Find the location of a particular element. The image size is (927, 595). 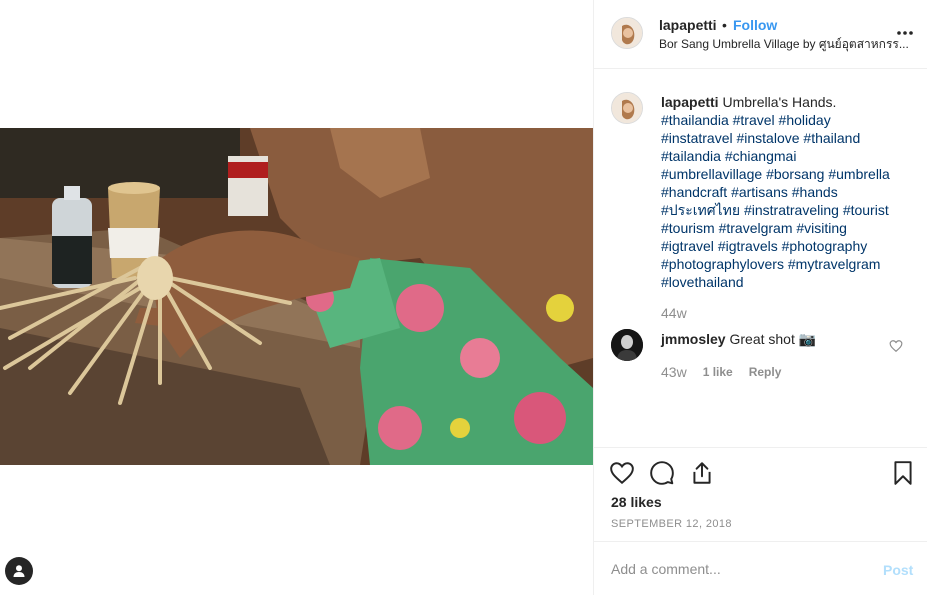

hashtag: #ประเทศไทย is located at coordinates (700, 210).